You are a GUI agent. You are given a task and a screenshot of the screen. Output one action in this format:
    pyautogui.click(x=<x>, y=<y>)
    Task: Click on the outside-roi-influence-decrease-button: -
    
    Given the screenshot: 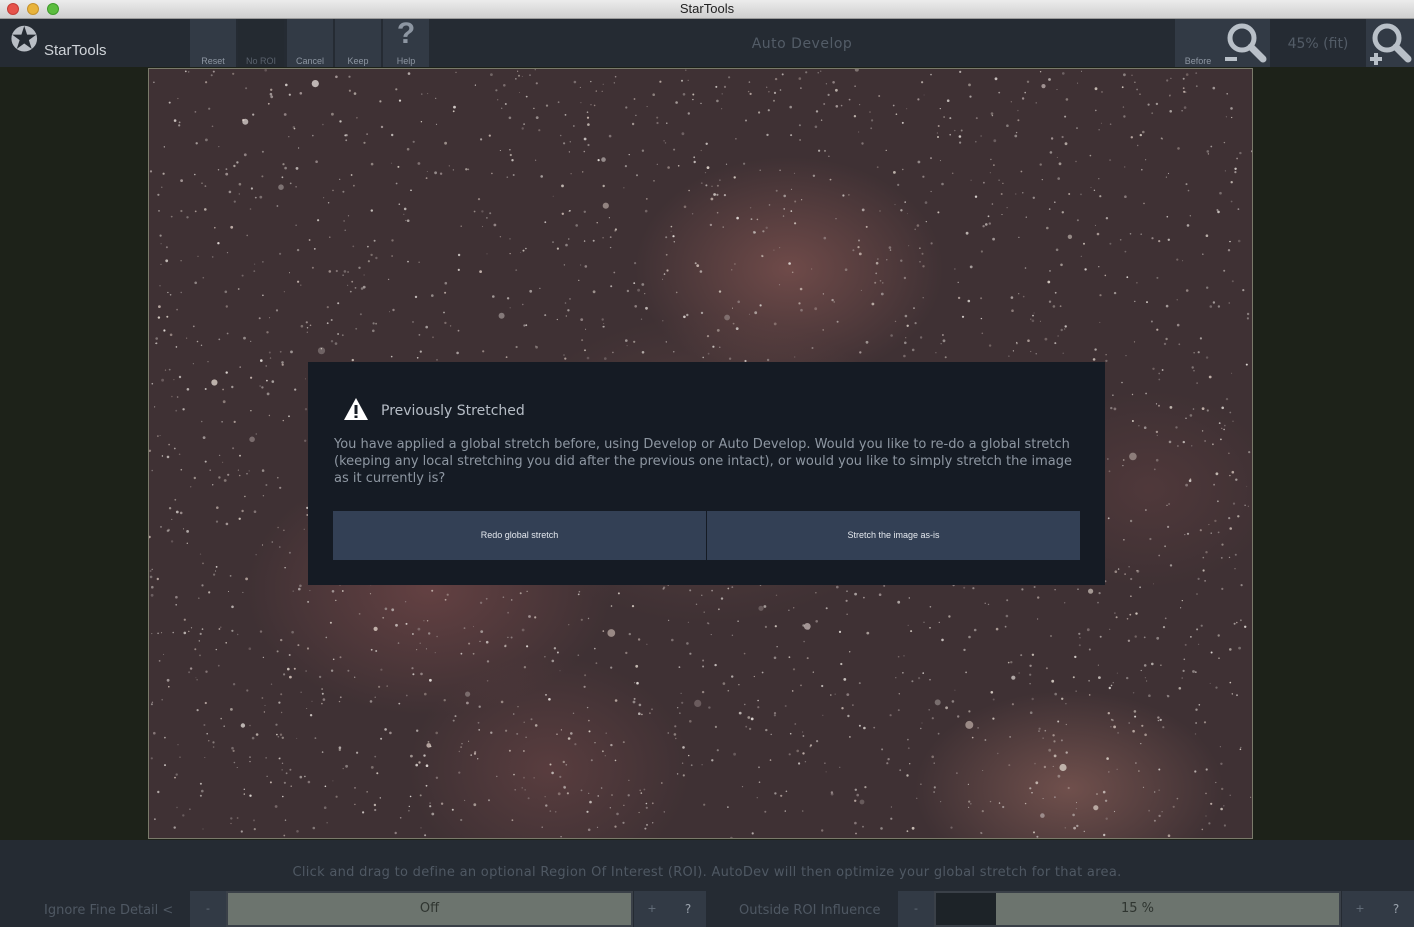 What is the action you would take?
    pyautogui.click(x=916, y=909)
    